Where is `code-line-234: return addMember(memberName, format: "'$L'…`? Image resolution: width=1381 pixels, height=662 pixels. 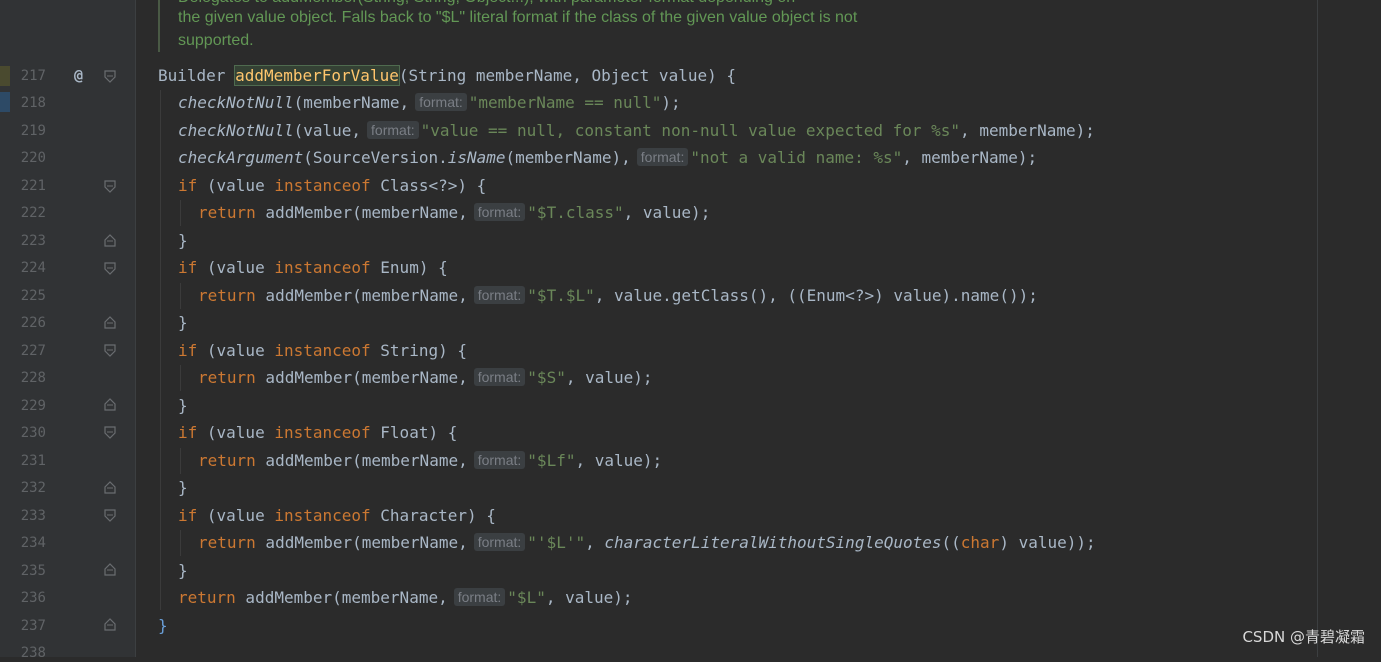
code-line-234: return addMember(memberName, format: "'$L'… is located at coordinates (647, 543).